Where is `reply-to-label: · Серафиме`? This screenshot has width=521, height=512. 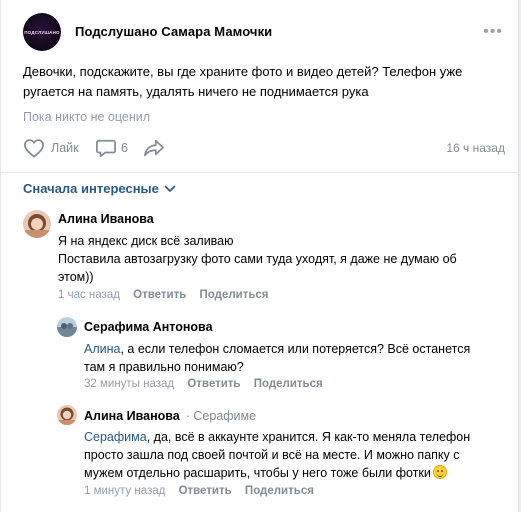
reply-to-label: · Серафиме is located at coordinates (221, 416).